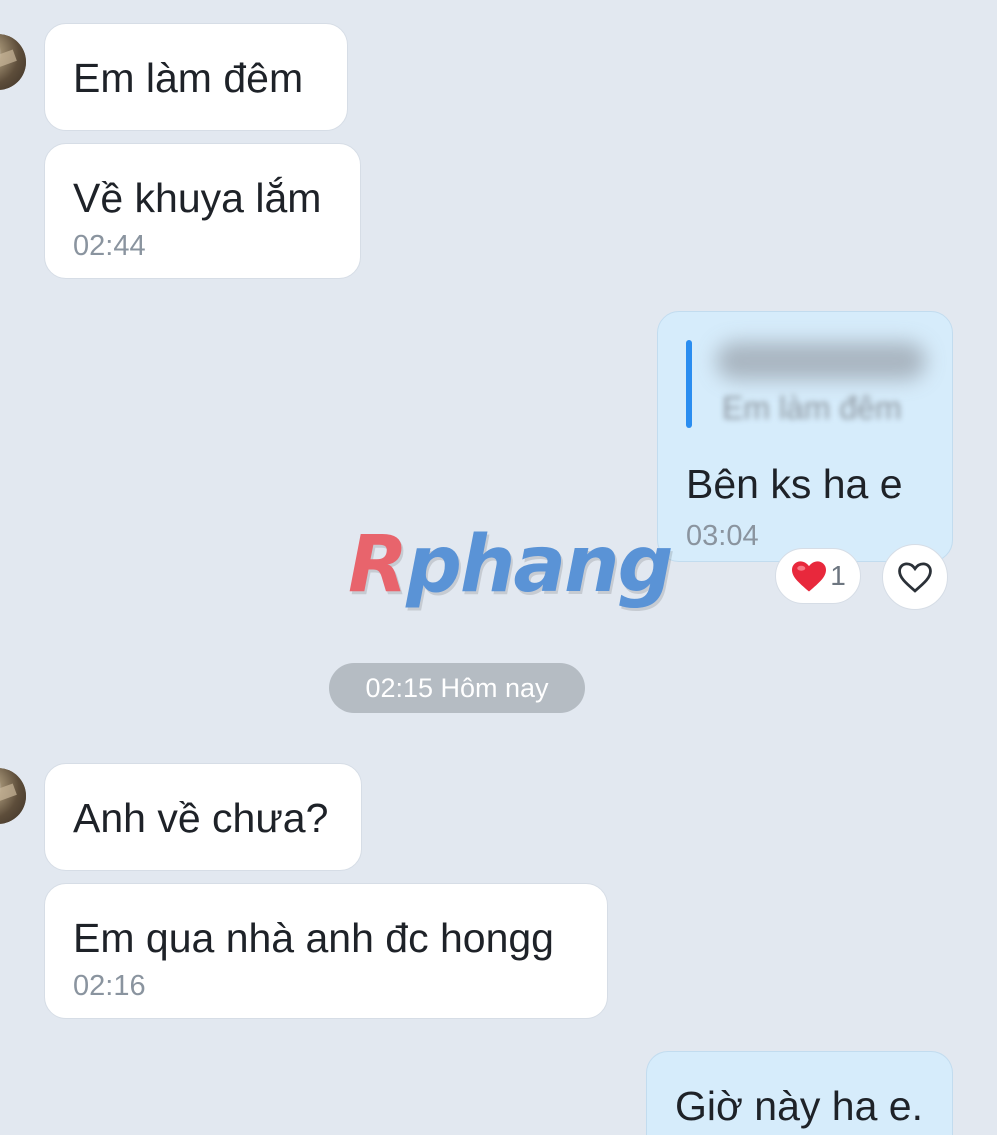 This screenshot has height=1135, width=997. Describe the element at coordinates (197, 198) in the screenshot. I see `message-text: Về khuya lắm` at that location.